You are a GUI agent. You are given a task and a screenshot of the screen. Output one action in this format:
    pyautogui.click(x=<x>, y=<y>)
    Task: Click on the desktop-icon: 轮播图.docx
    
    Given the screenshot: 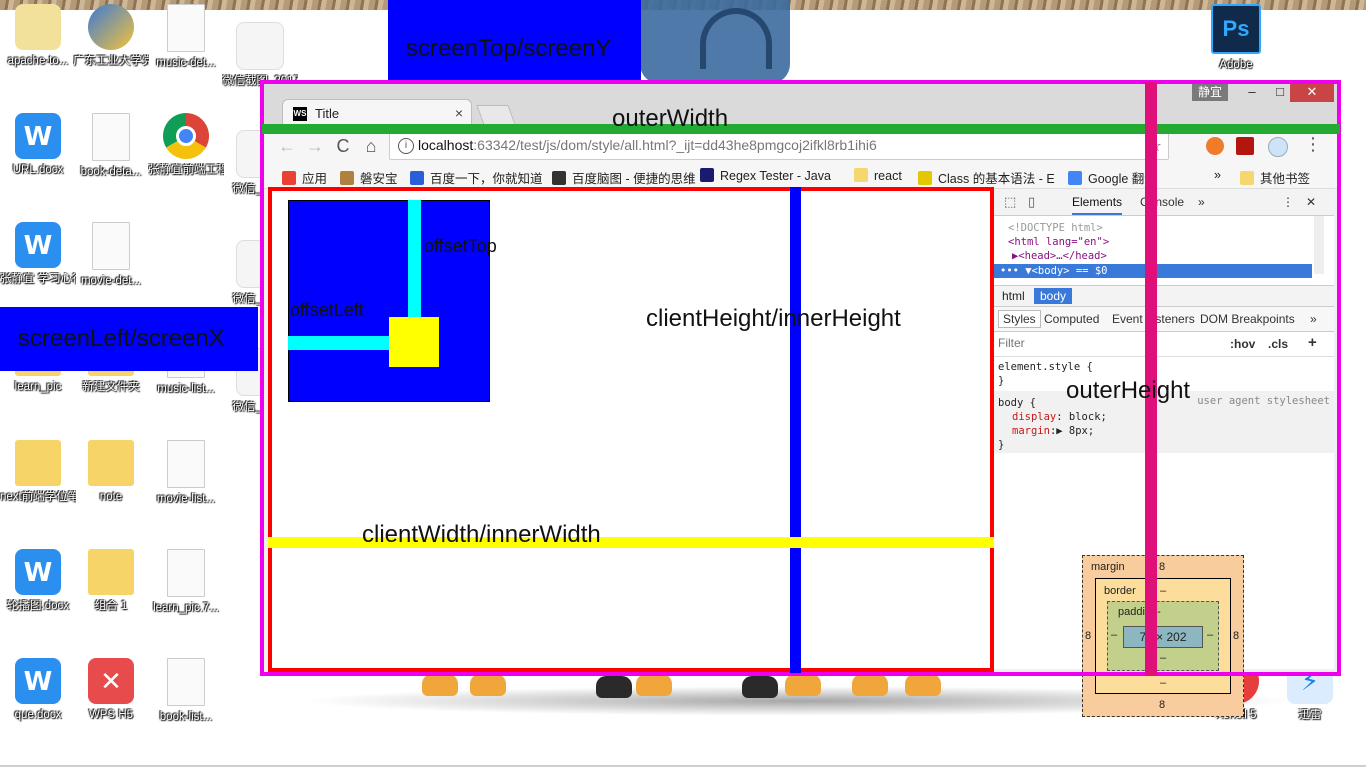 What is the action you would take?
    pyautogui.click(x=38, y=581)
    